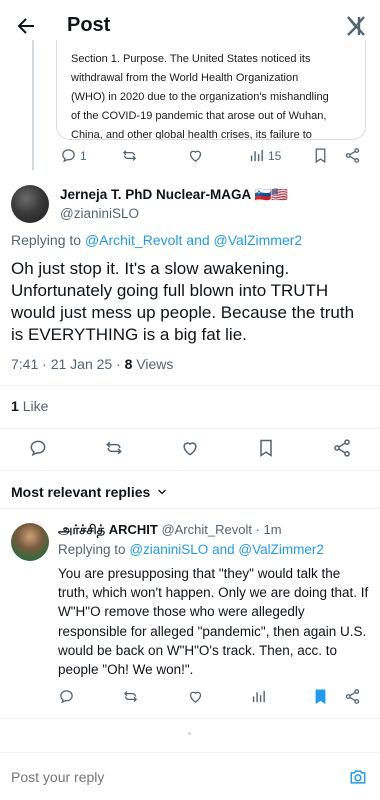  I want to click on reply-author: அர்ச்சித் ARCHIT @Archit_Revolt · 1m, so click(170, 530).